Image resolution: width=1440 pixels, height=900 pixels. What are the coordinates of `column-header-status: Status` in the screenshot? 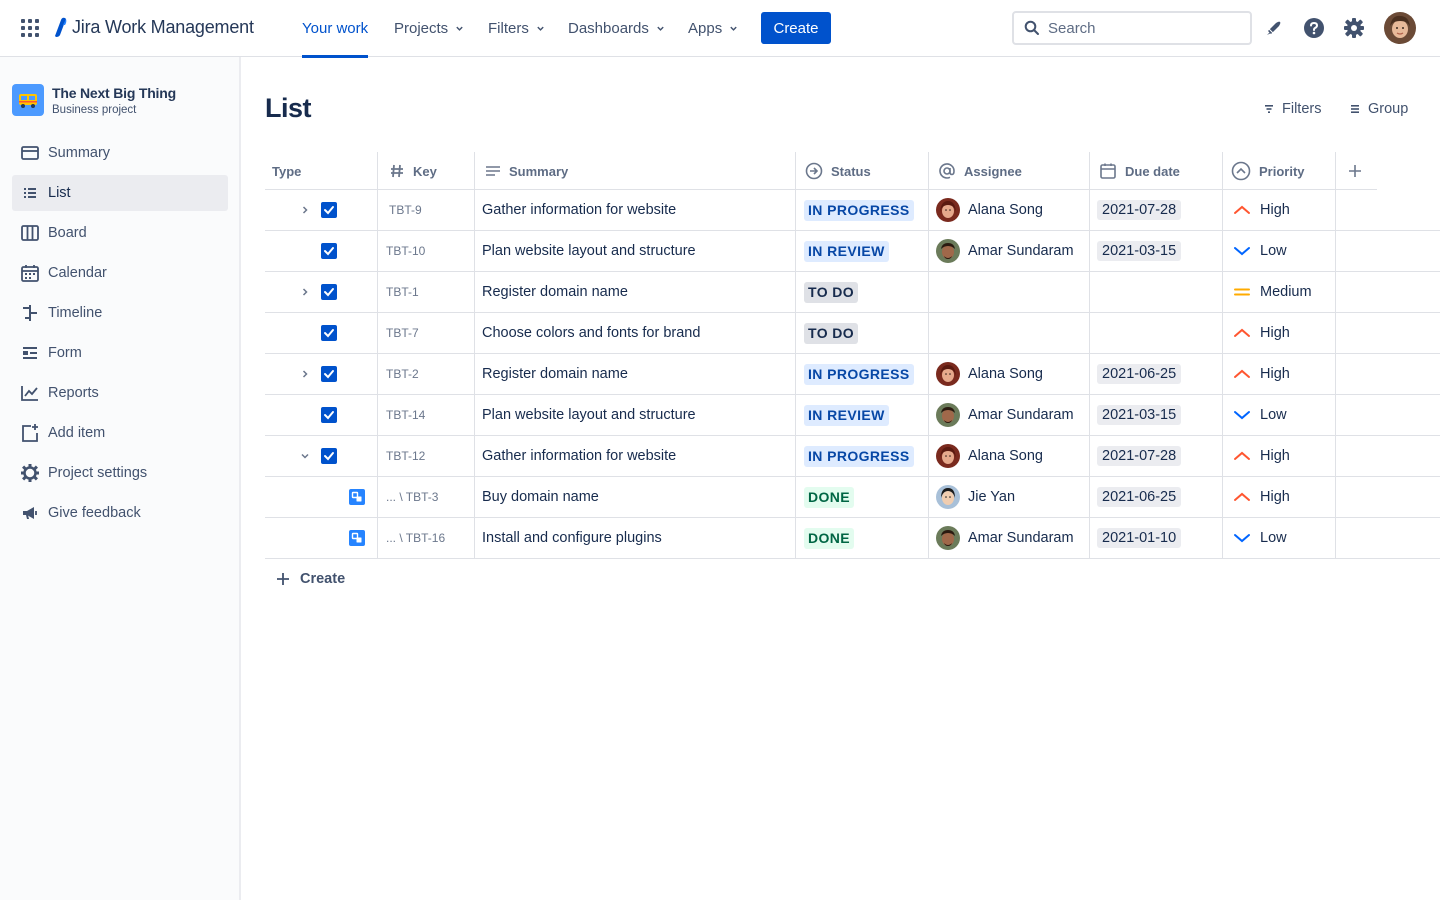 It's located at (838, 171).